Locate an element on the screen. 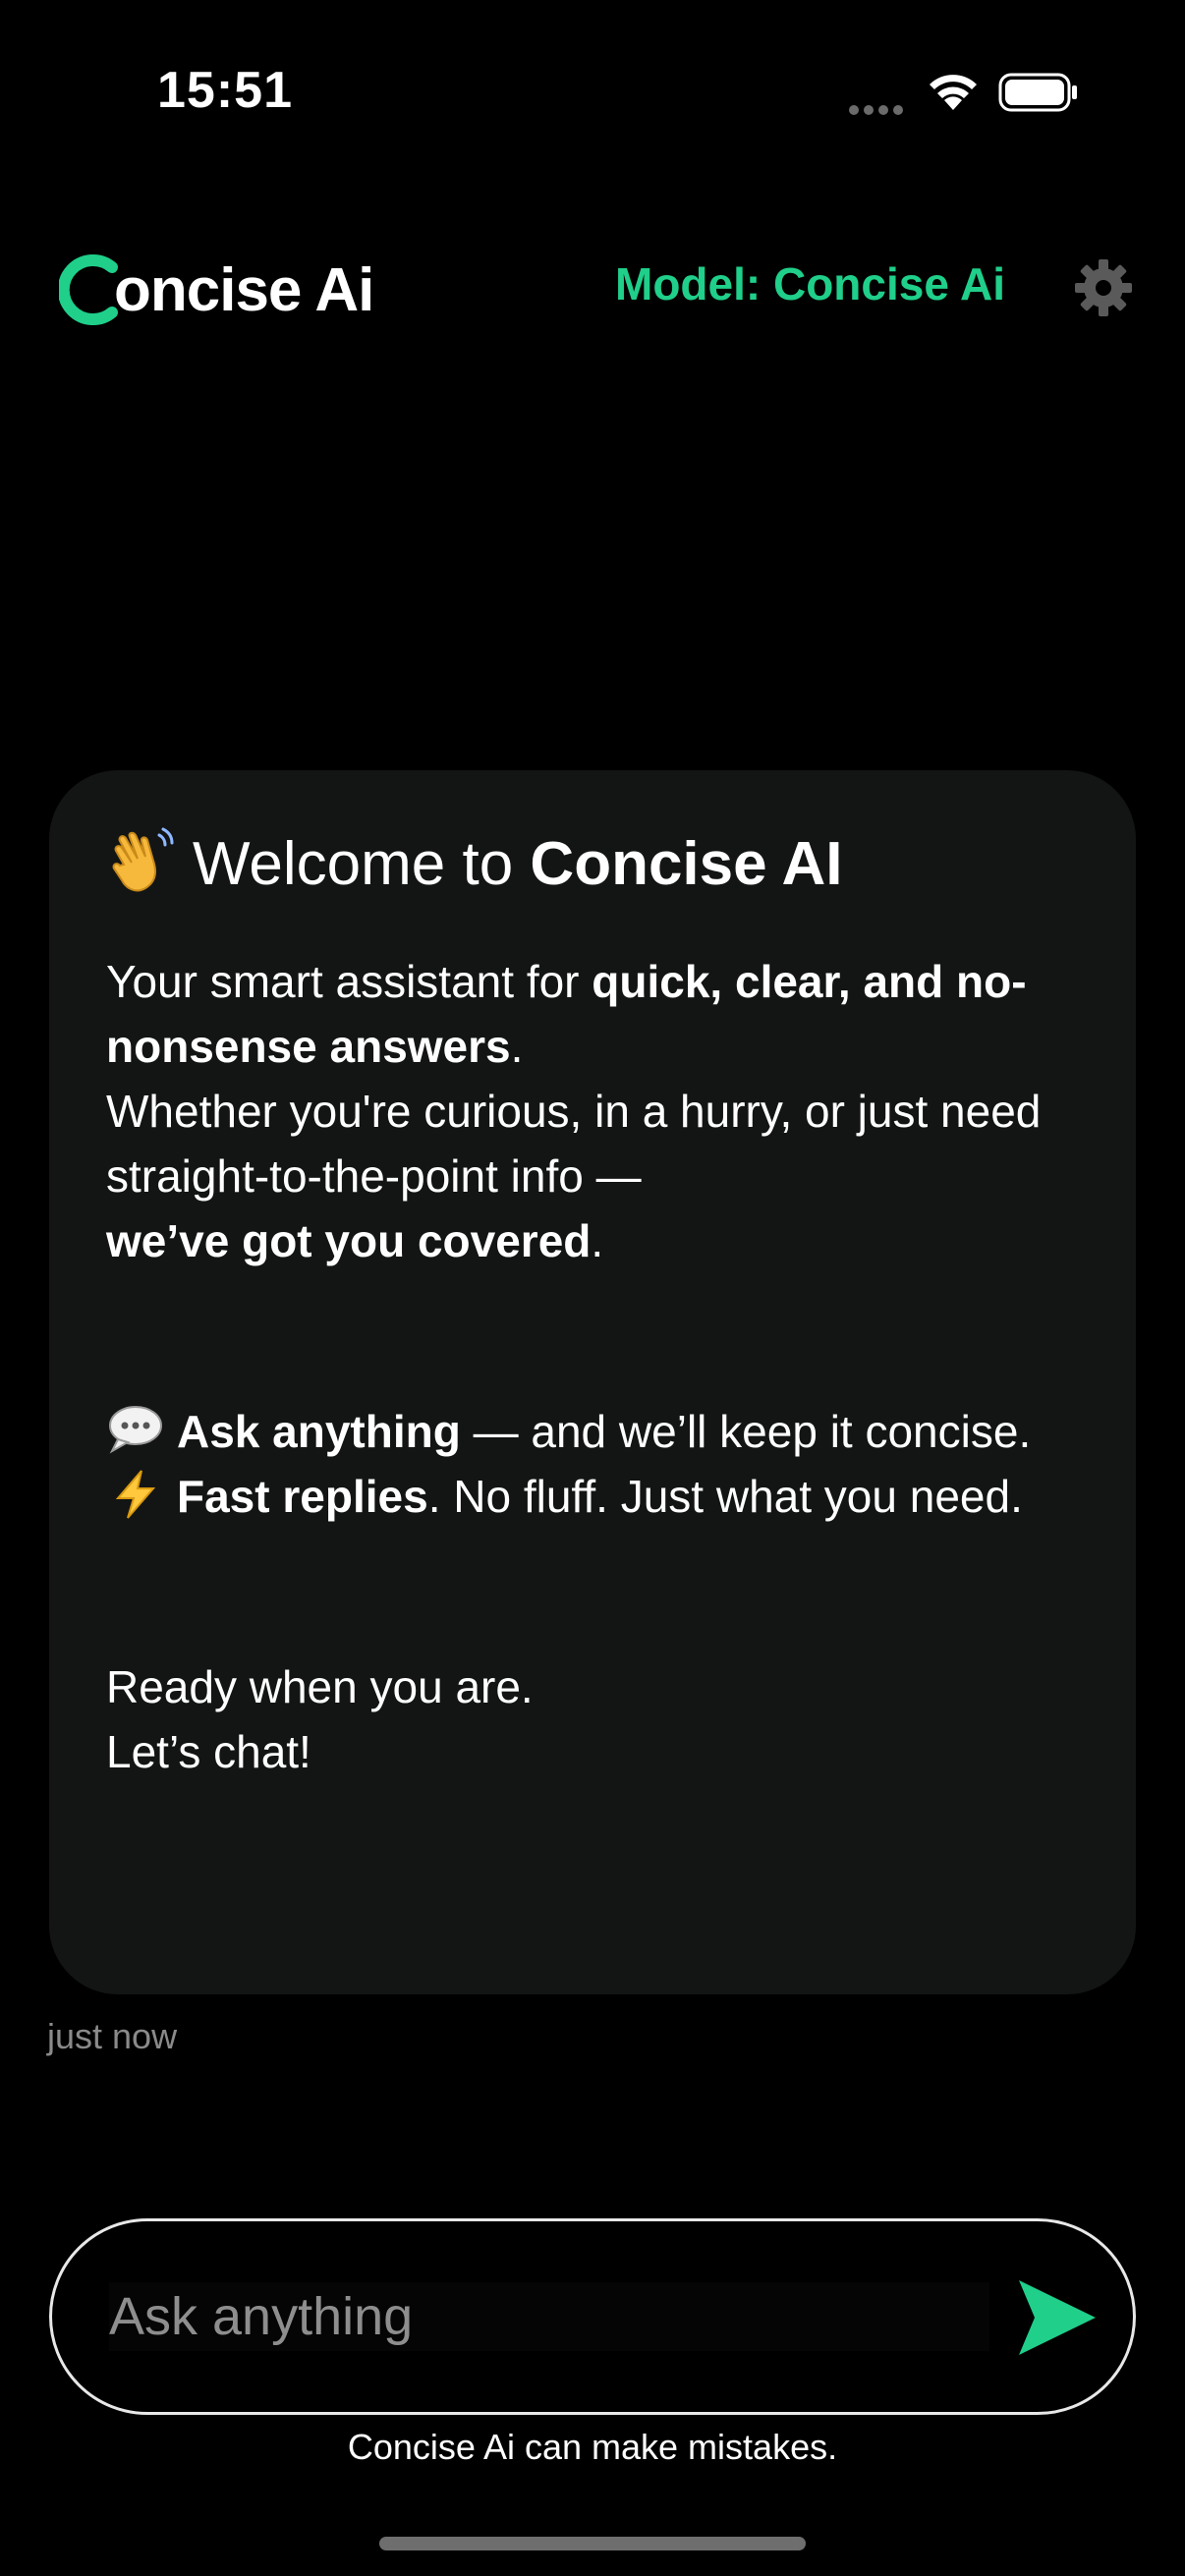  intro-covered-period: . is located at coordinates (598, 1240).